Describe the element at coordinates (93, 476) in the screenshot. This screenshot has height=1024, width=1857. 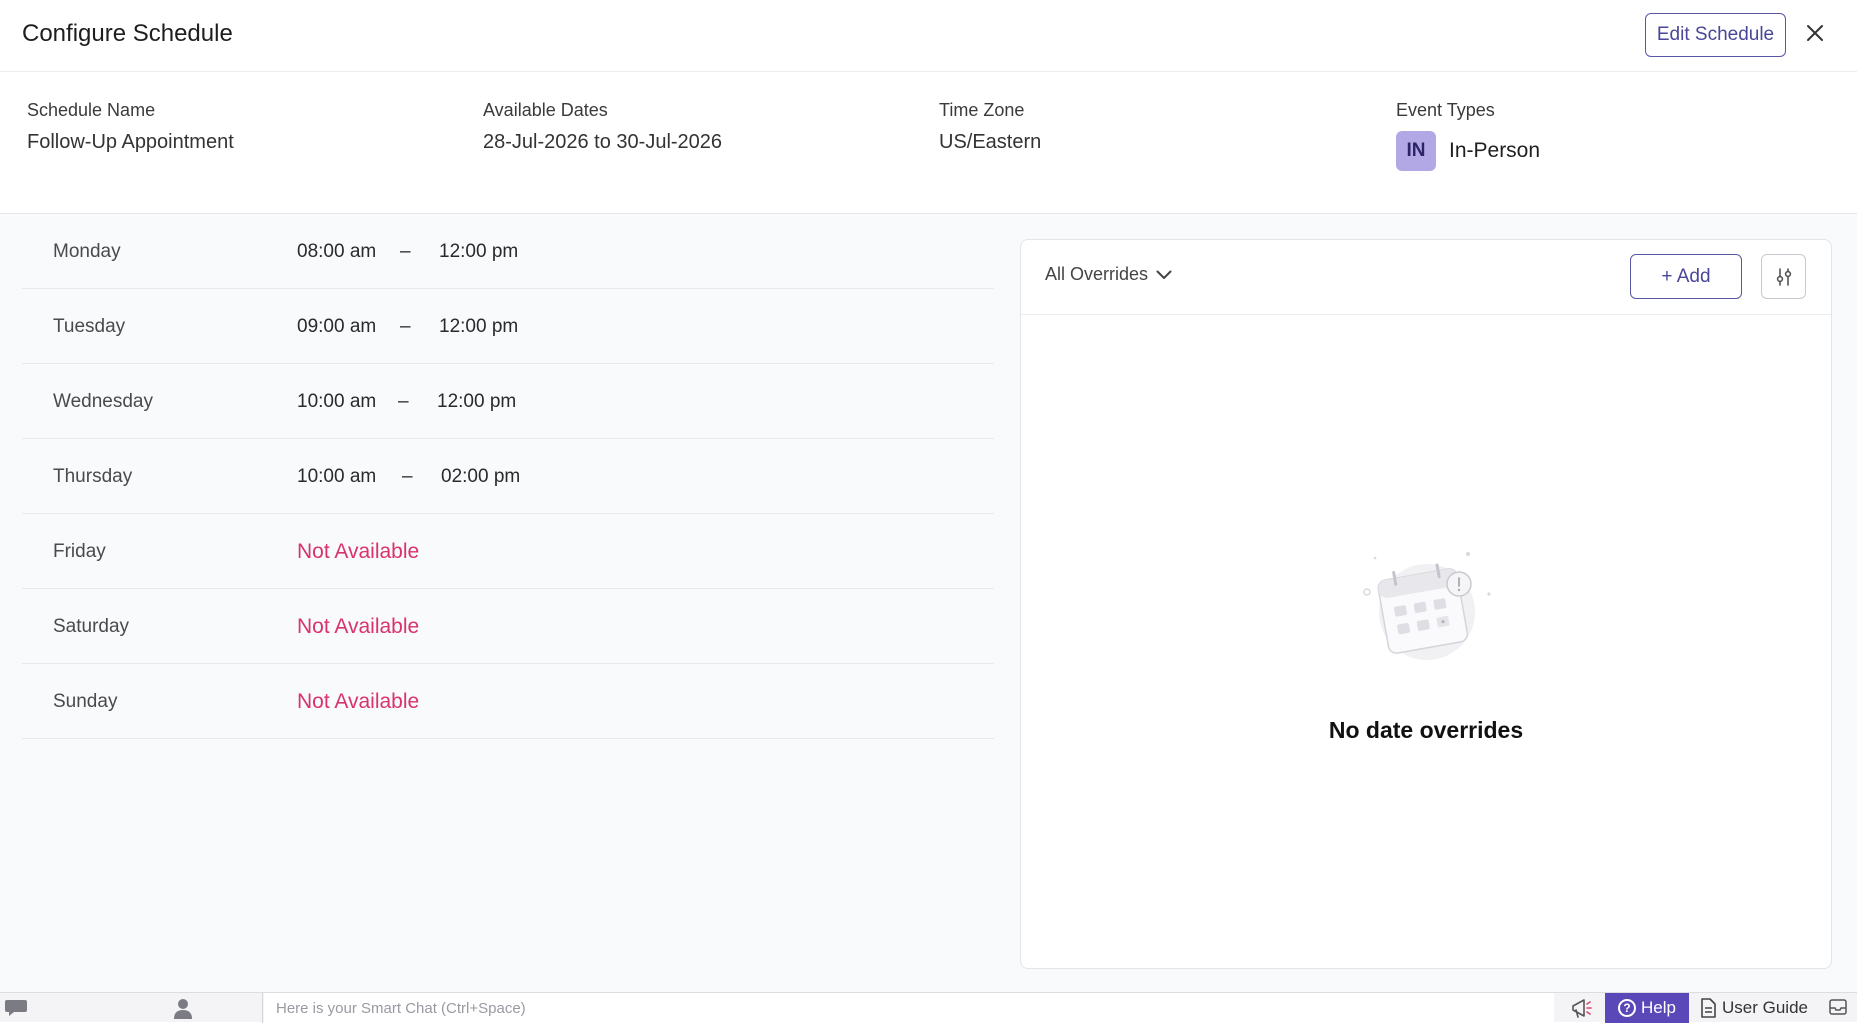
I see `day-name: Thursday` at that location.